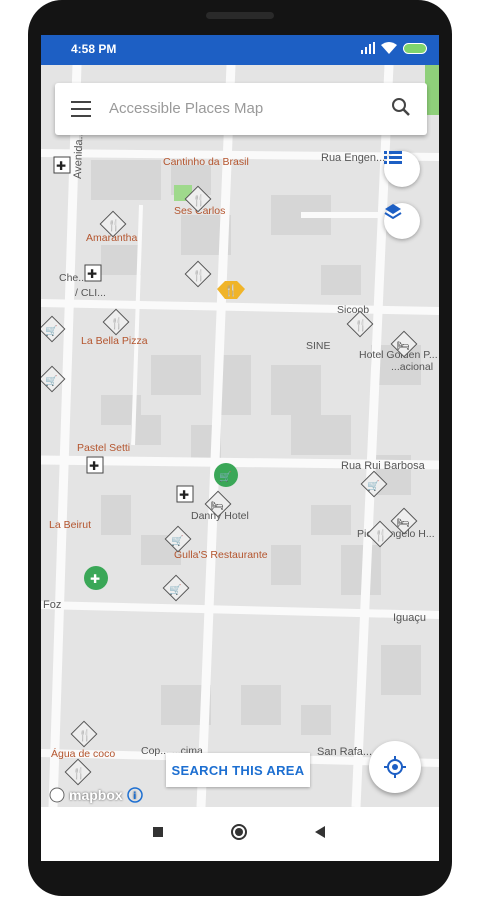 The image size is (478, 900). I want to click on phone-speaker, so click(240, 15).